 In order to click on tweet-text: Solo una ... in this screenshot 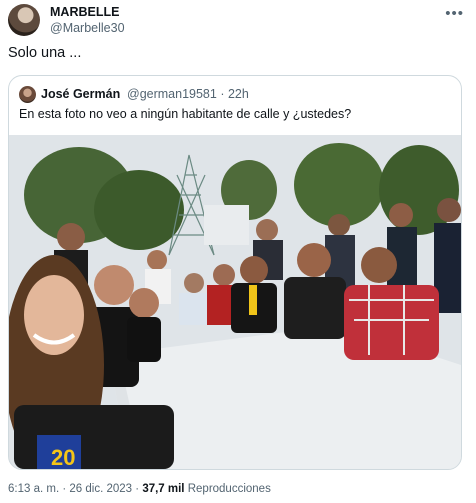, I will do `click(45, 53)`.